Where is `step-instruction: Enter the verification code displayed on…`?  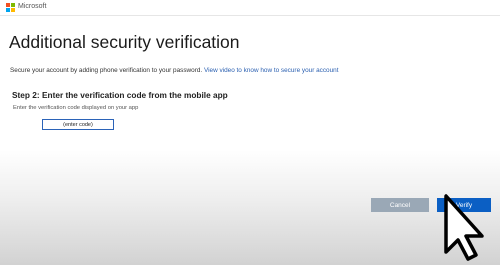
step-instruction: Enter the verification code displayed on… is located at coordinates (76, 108).